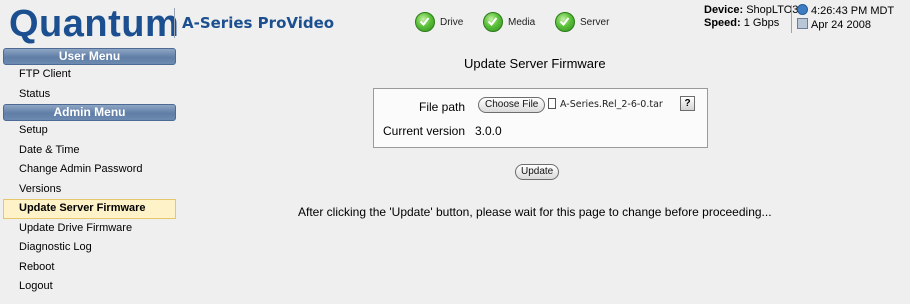 Image resolution: width=910 pixels, height=304 pixels. I want to click on sidebar-item-diagnostic-log: Diagnostic Log, so click(89, 248).